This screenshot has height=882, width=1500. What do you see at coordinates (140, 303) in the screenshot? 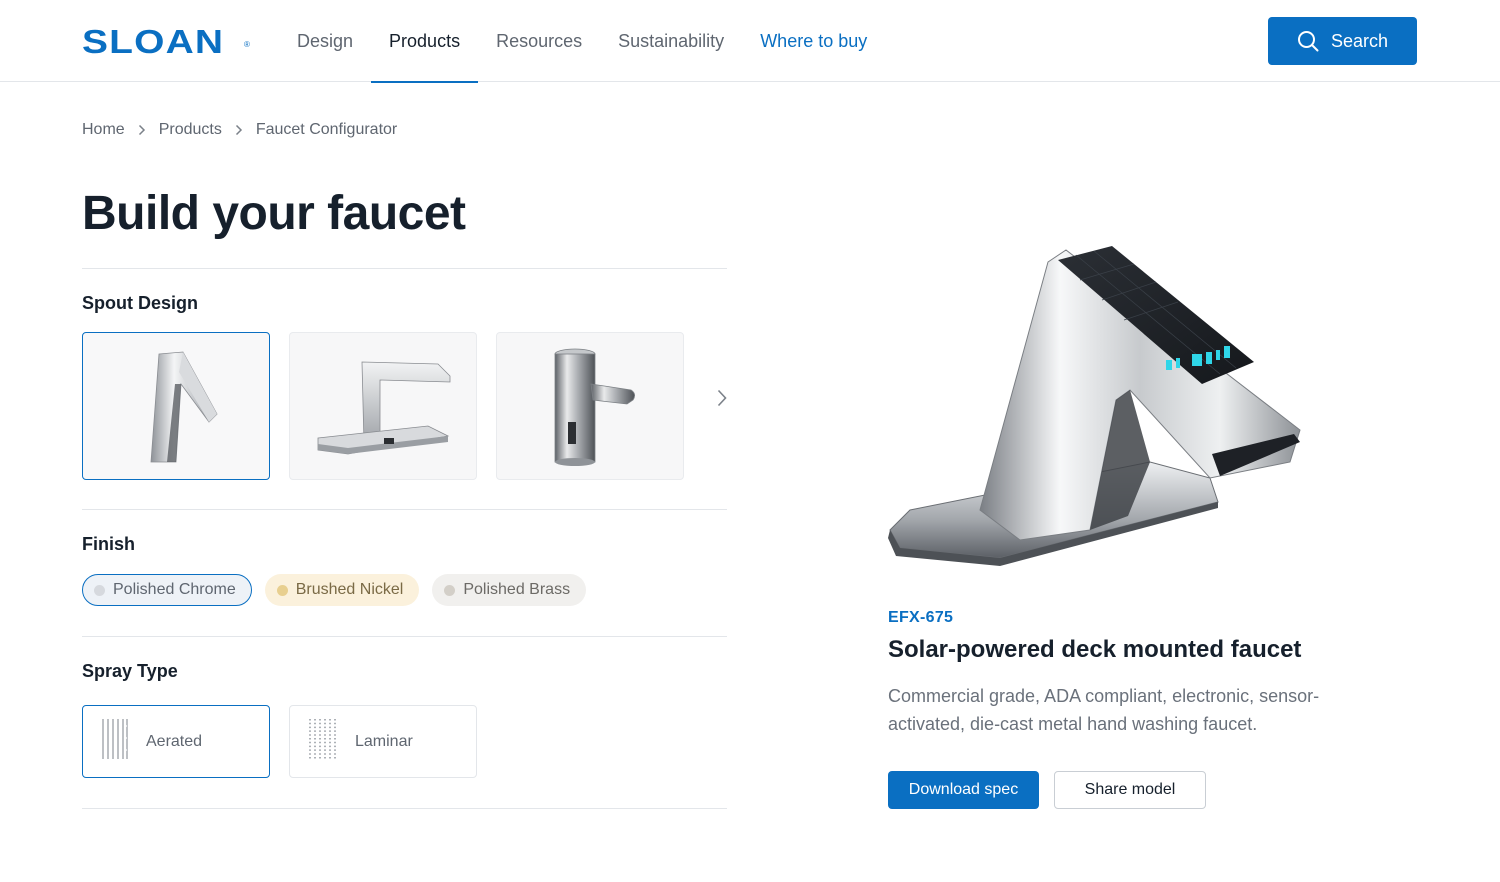
I see `spout-design-heading: Spout Design` at bounding box center [140, 303].